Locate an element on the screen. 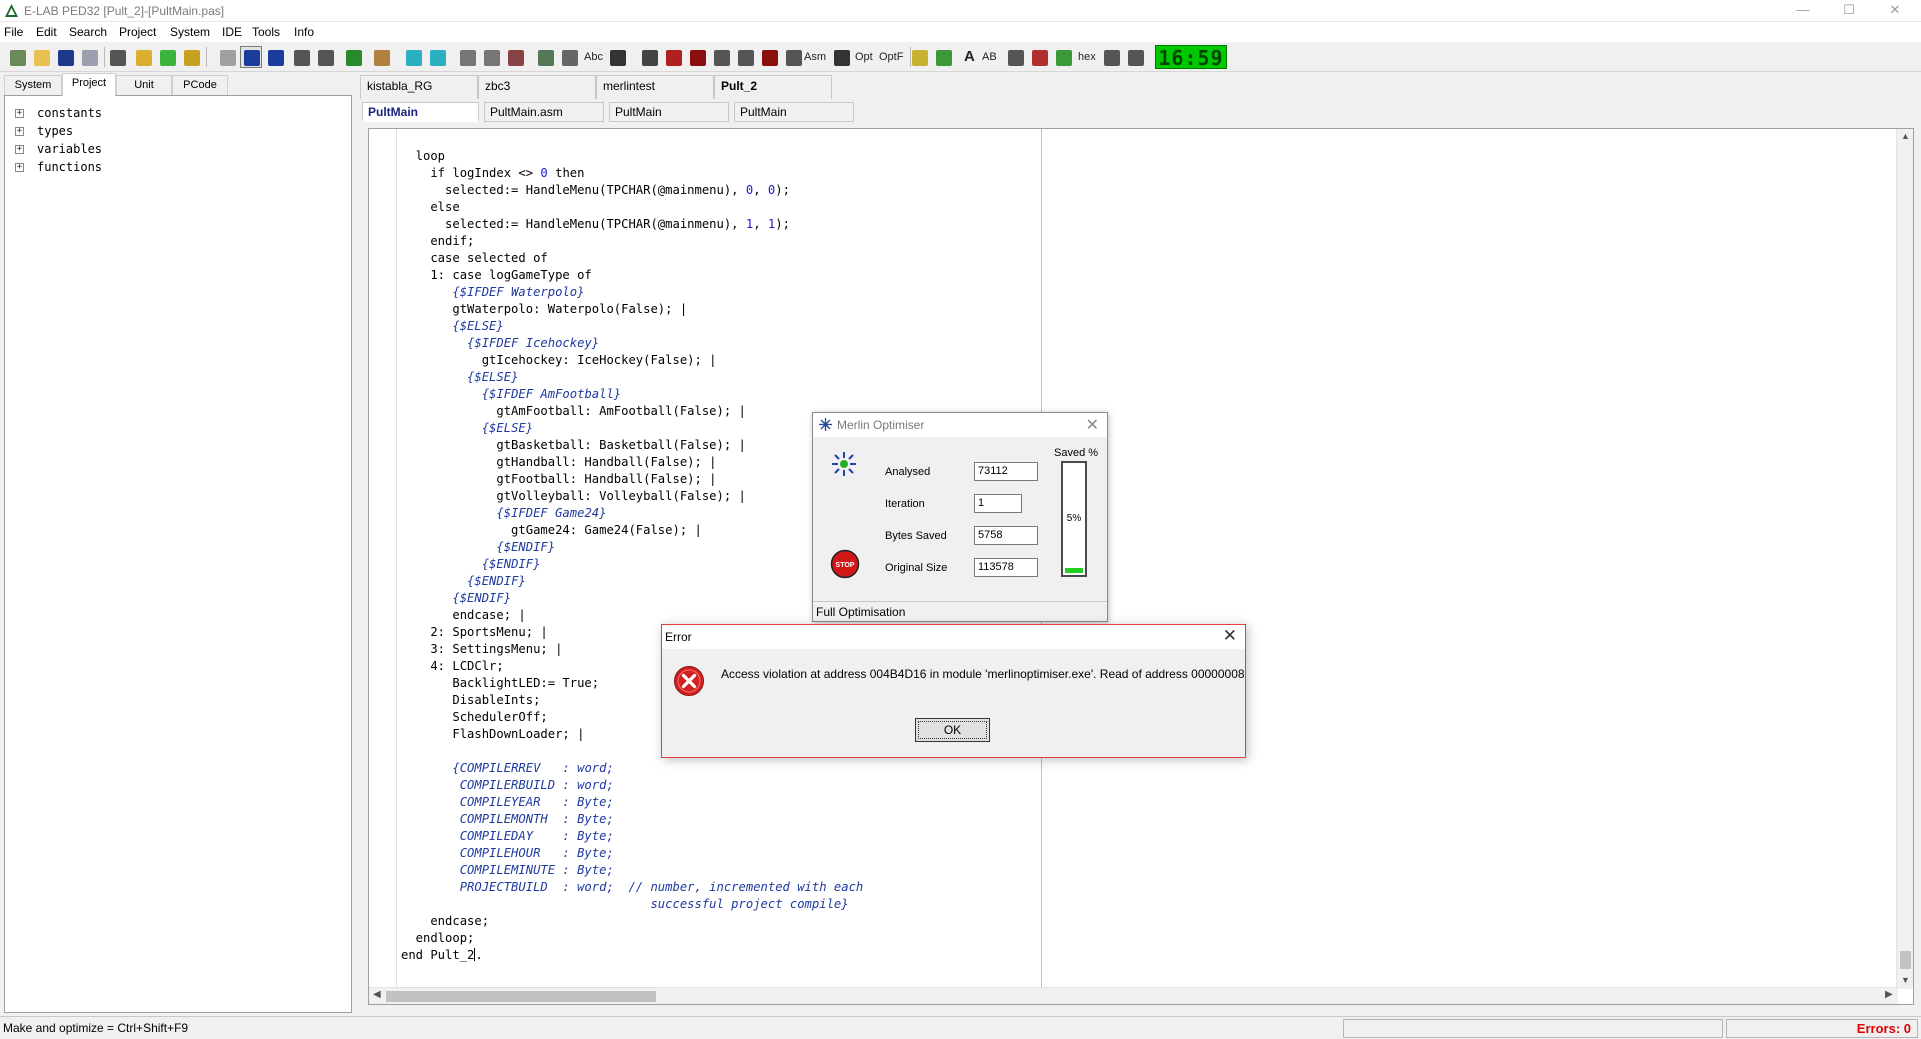  undo-button is located at coordinates (353, 57).